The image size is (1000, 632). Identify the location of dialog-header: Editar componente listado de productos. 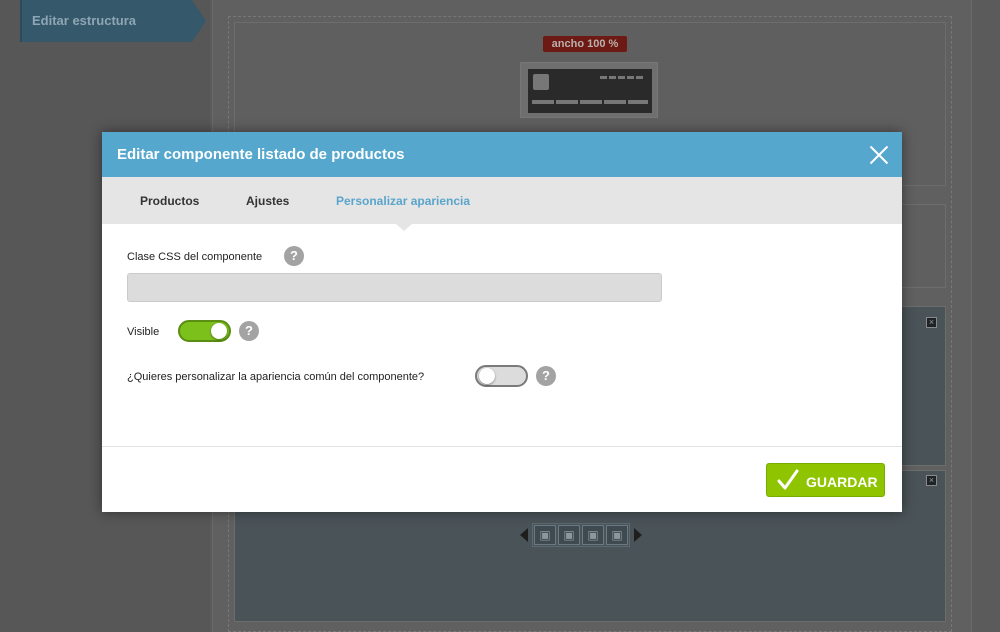
(502, 154).